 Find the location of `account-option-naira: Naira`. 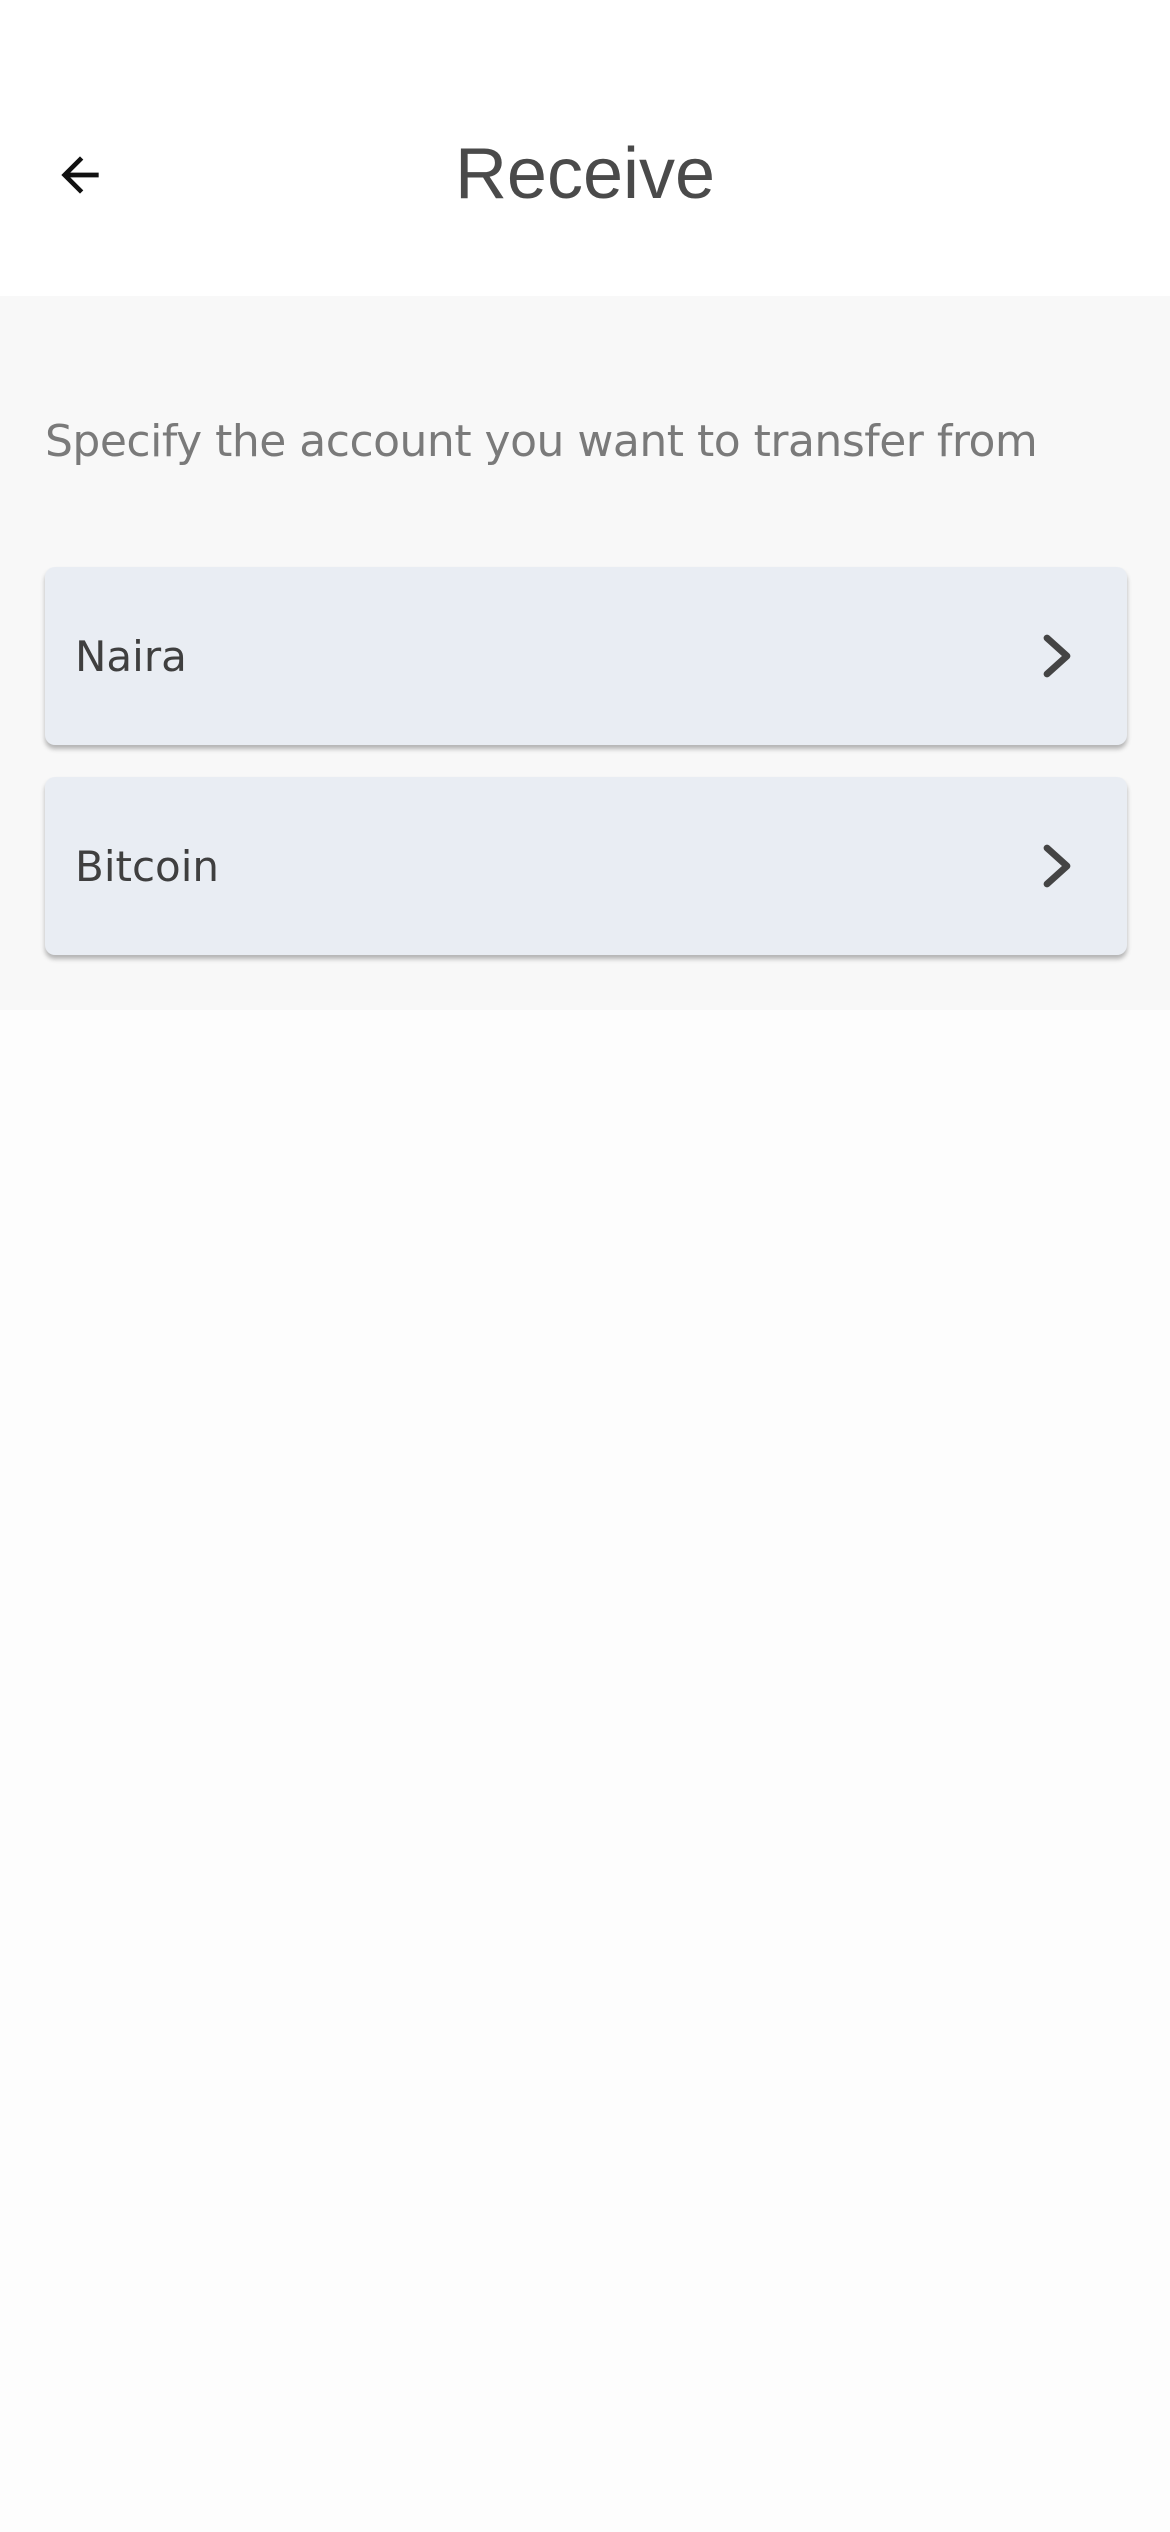

account-option-naira: Naira is located at coordinates (586, 656).